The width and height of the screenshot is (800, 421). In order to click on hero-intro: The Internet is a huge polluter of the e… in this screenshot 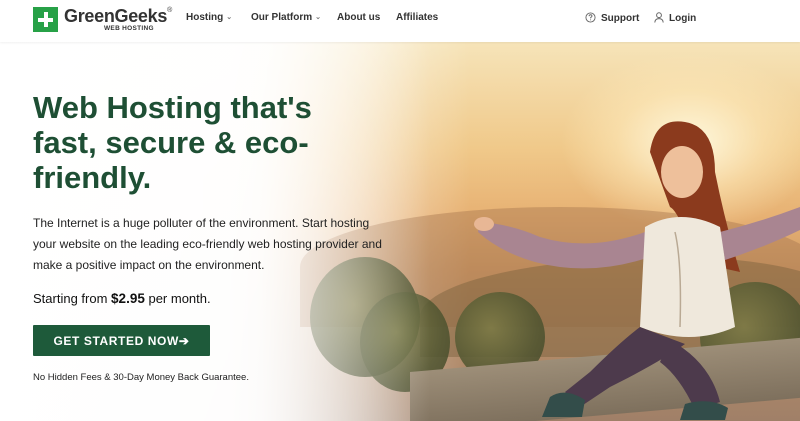, I will do `click(207, 244)`.